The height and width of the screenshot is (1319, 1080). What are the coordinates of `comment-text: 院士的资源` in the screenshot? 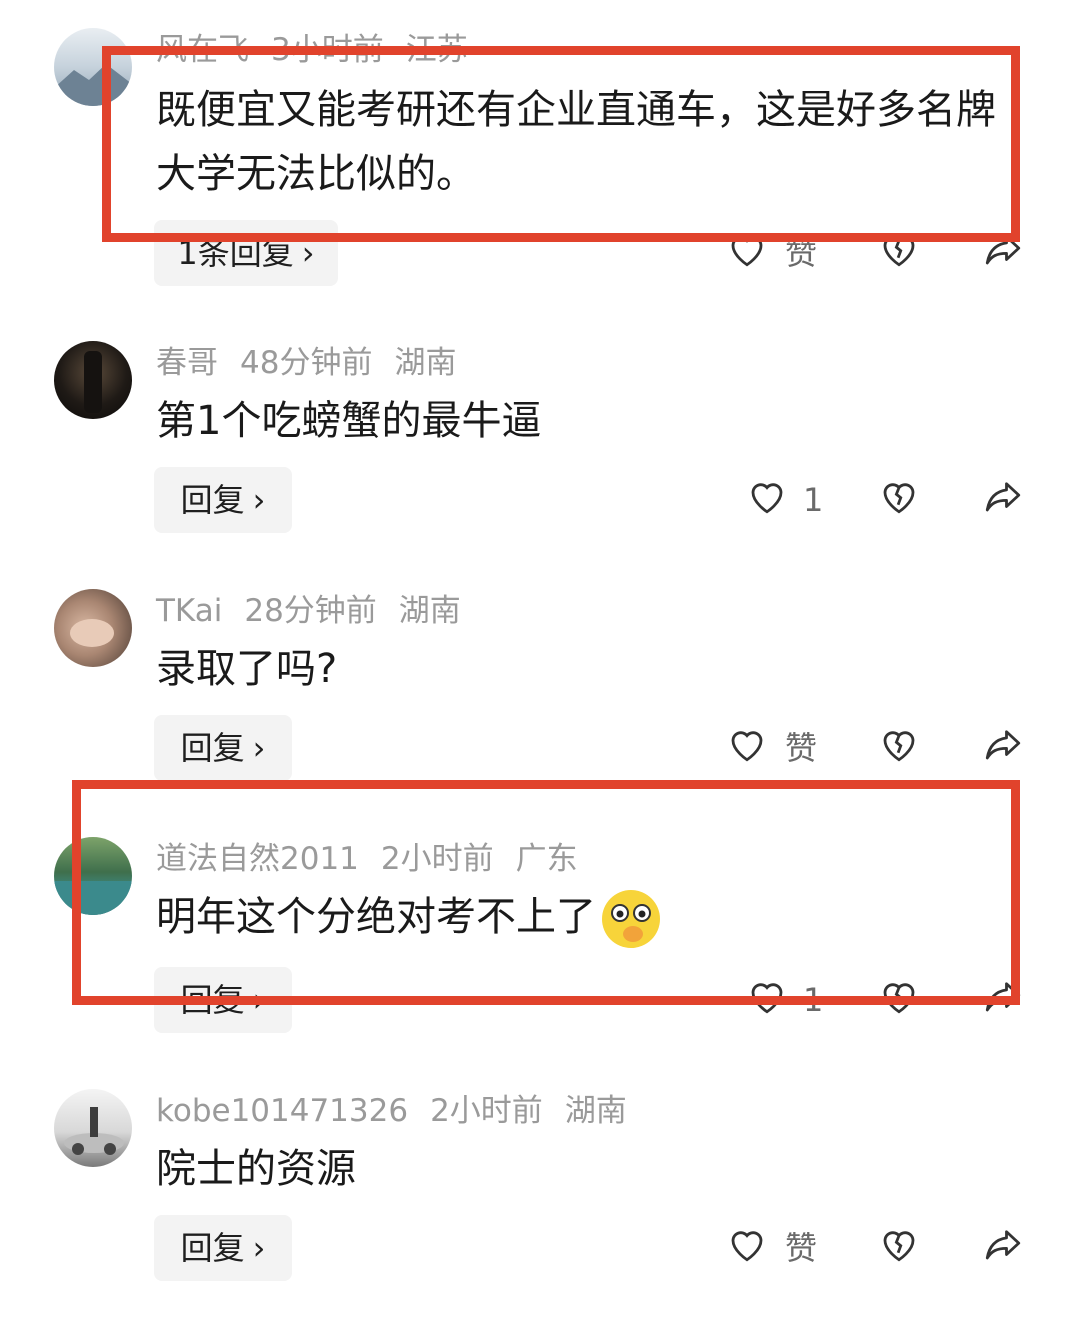 It's located at (256, 1169).